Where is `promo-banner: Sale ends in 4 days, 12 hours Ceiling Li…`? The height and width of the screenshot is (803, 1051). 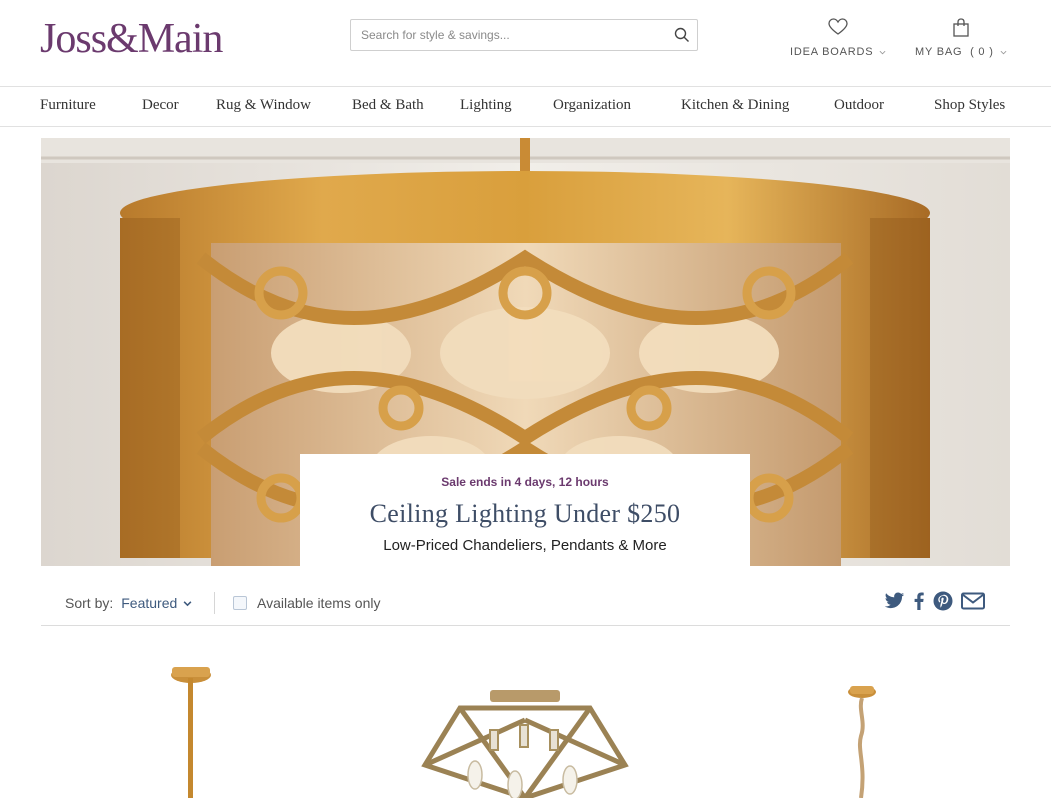
promo-banner: Sale ends in 4 days, 12 hours Ceiling Li… is located at coordinates (525, 510).